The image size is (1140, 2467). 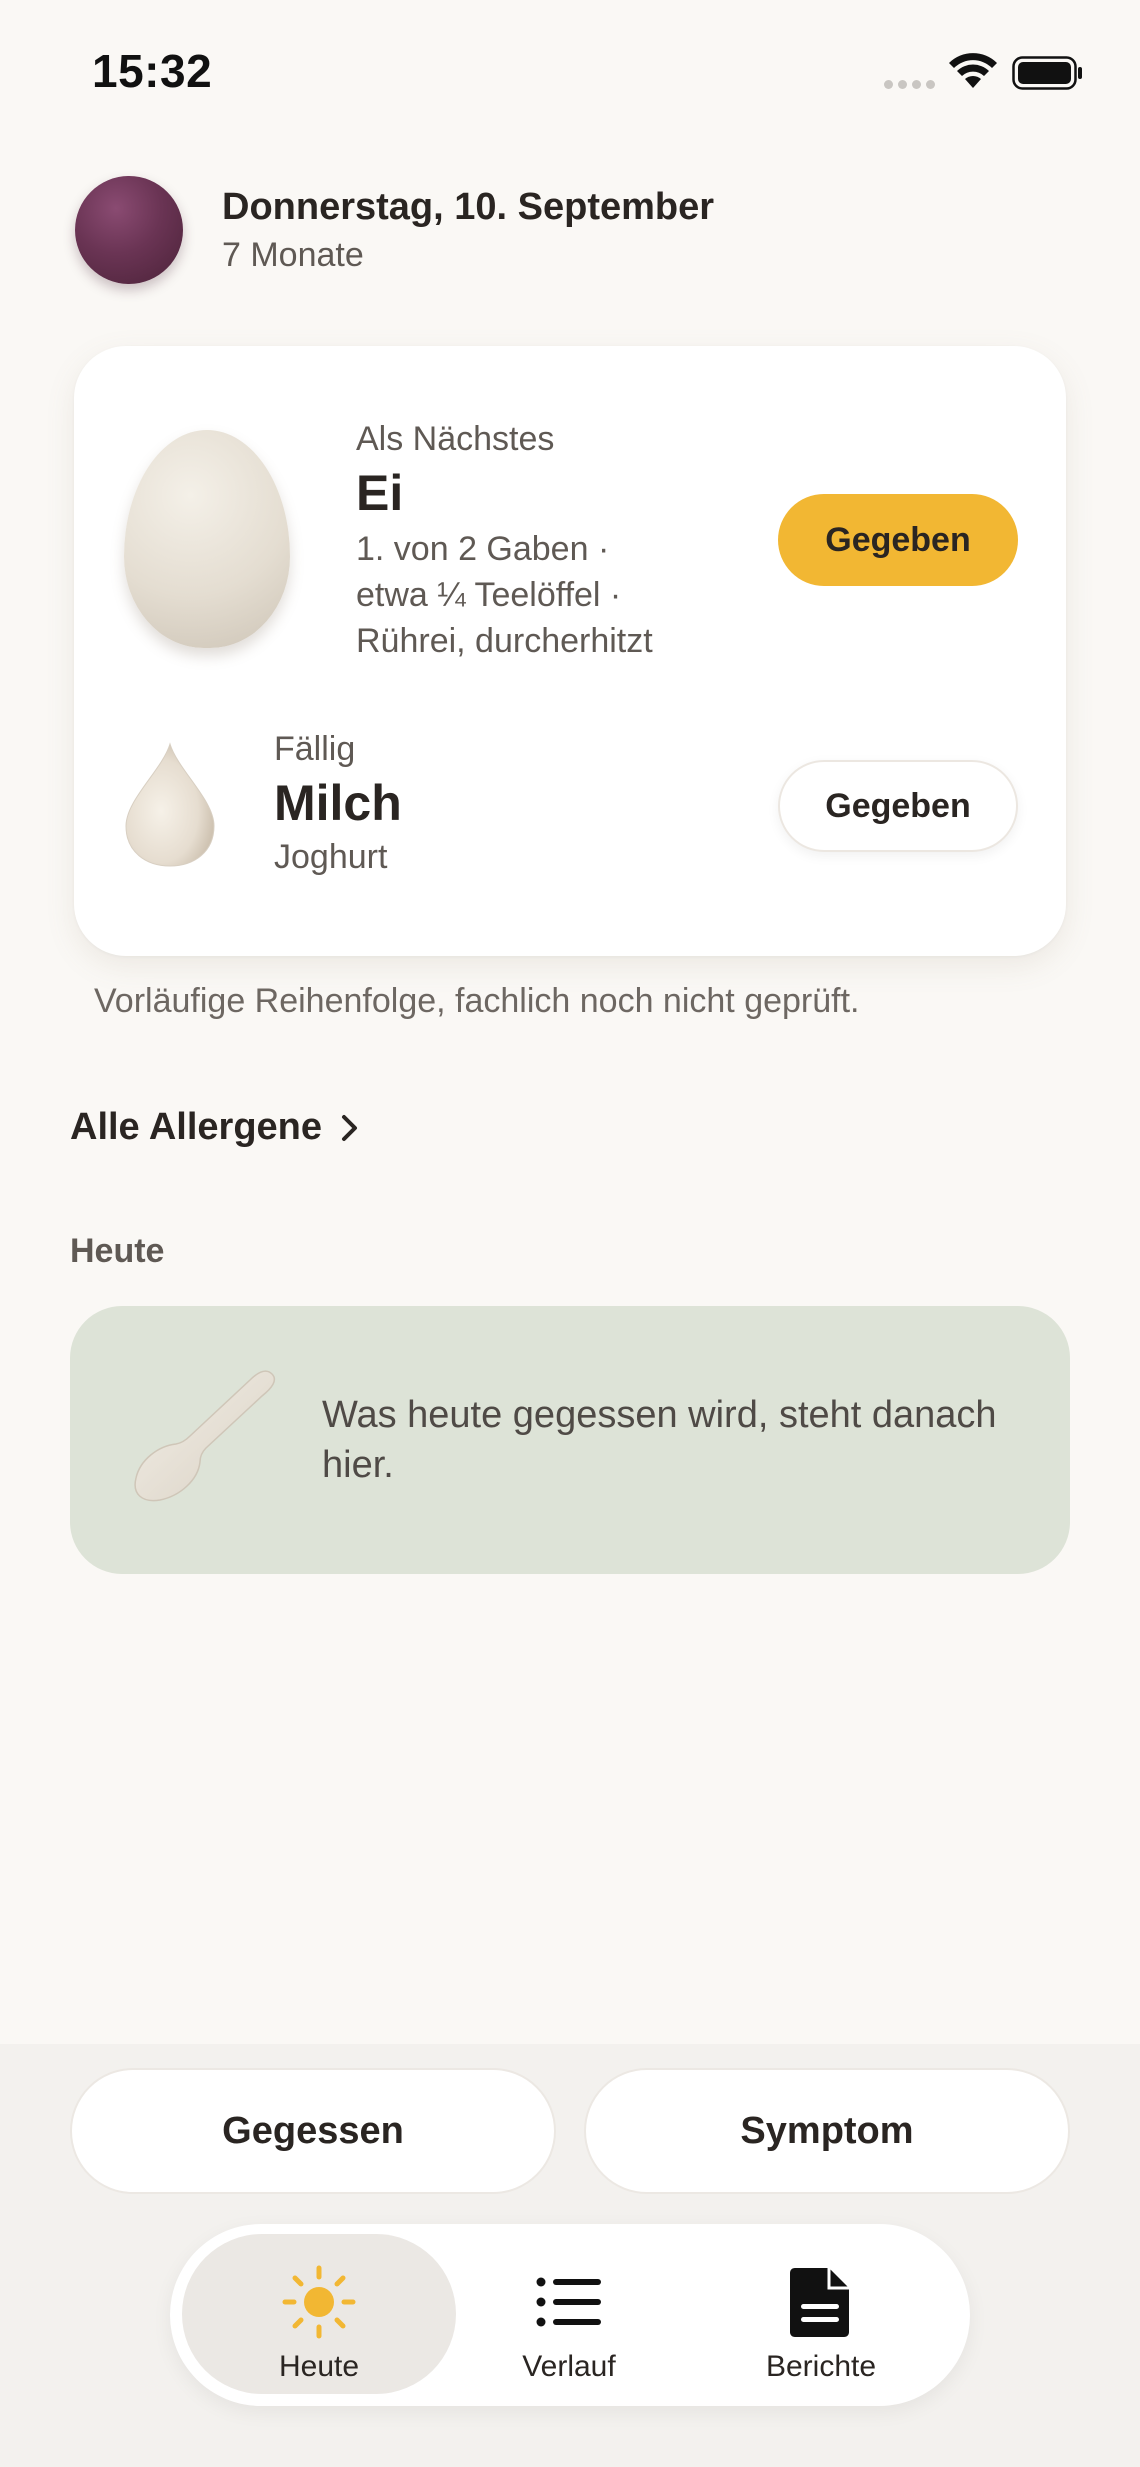 I want to click on due-label: Fällig, so click(x=315, y=749).